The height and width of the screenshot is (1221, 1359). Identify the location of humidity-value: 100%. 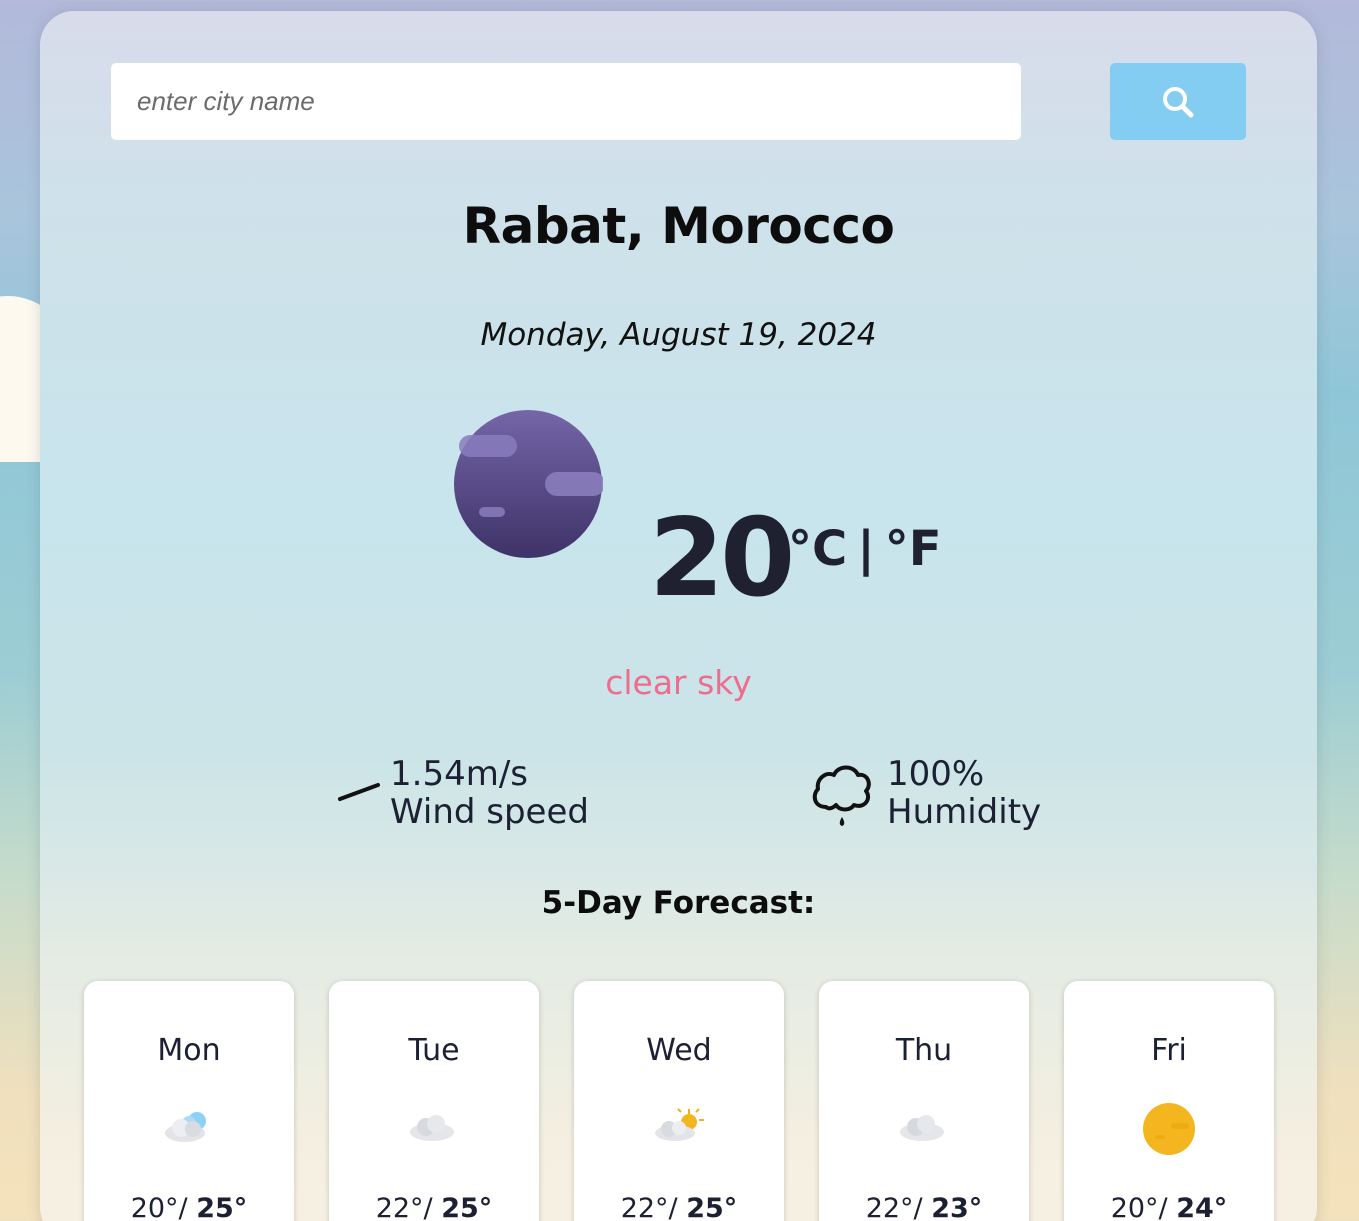
(936, 774).